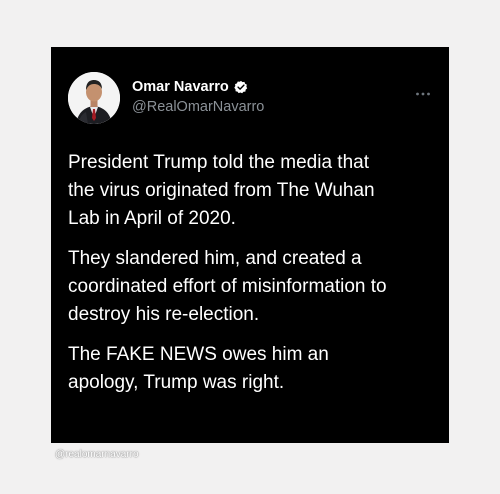 The height and width of the screenshot is (494, 500). I want to click on author-names: Omar Navarro @RealOmarNavarro, so click(198, 97).